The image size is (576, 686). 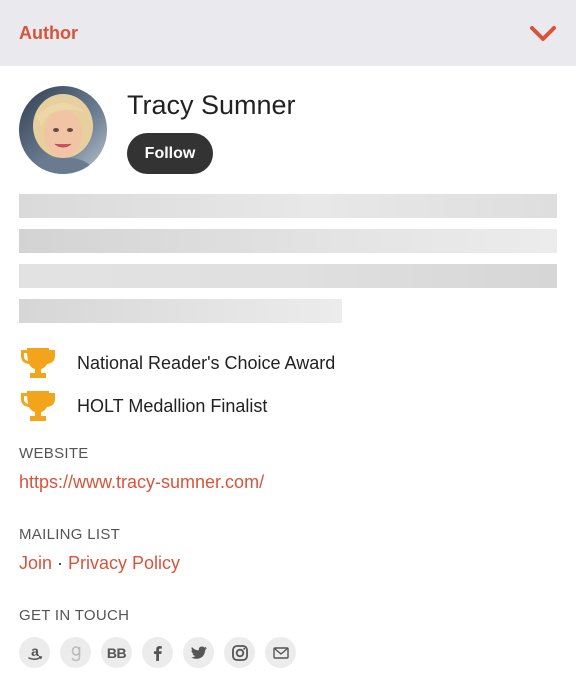 What do you see at coordinates (172, 405) in the screenshot?
I see `award-label: HOLT Medallion Finalist` at bounding box center [172, 405].